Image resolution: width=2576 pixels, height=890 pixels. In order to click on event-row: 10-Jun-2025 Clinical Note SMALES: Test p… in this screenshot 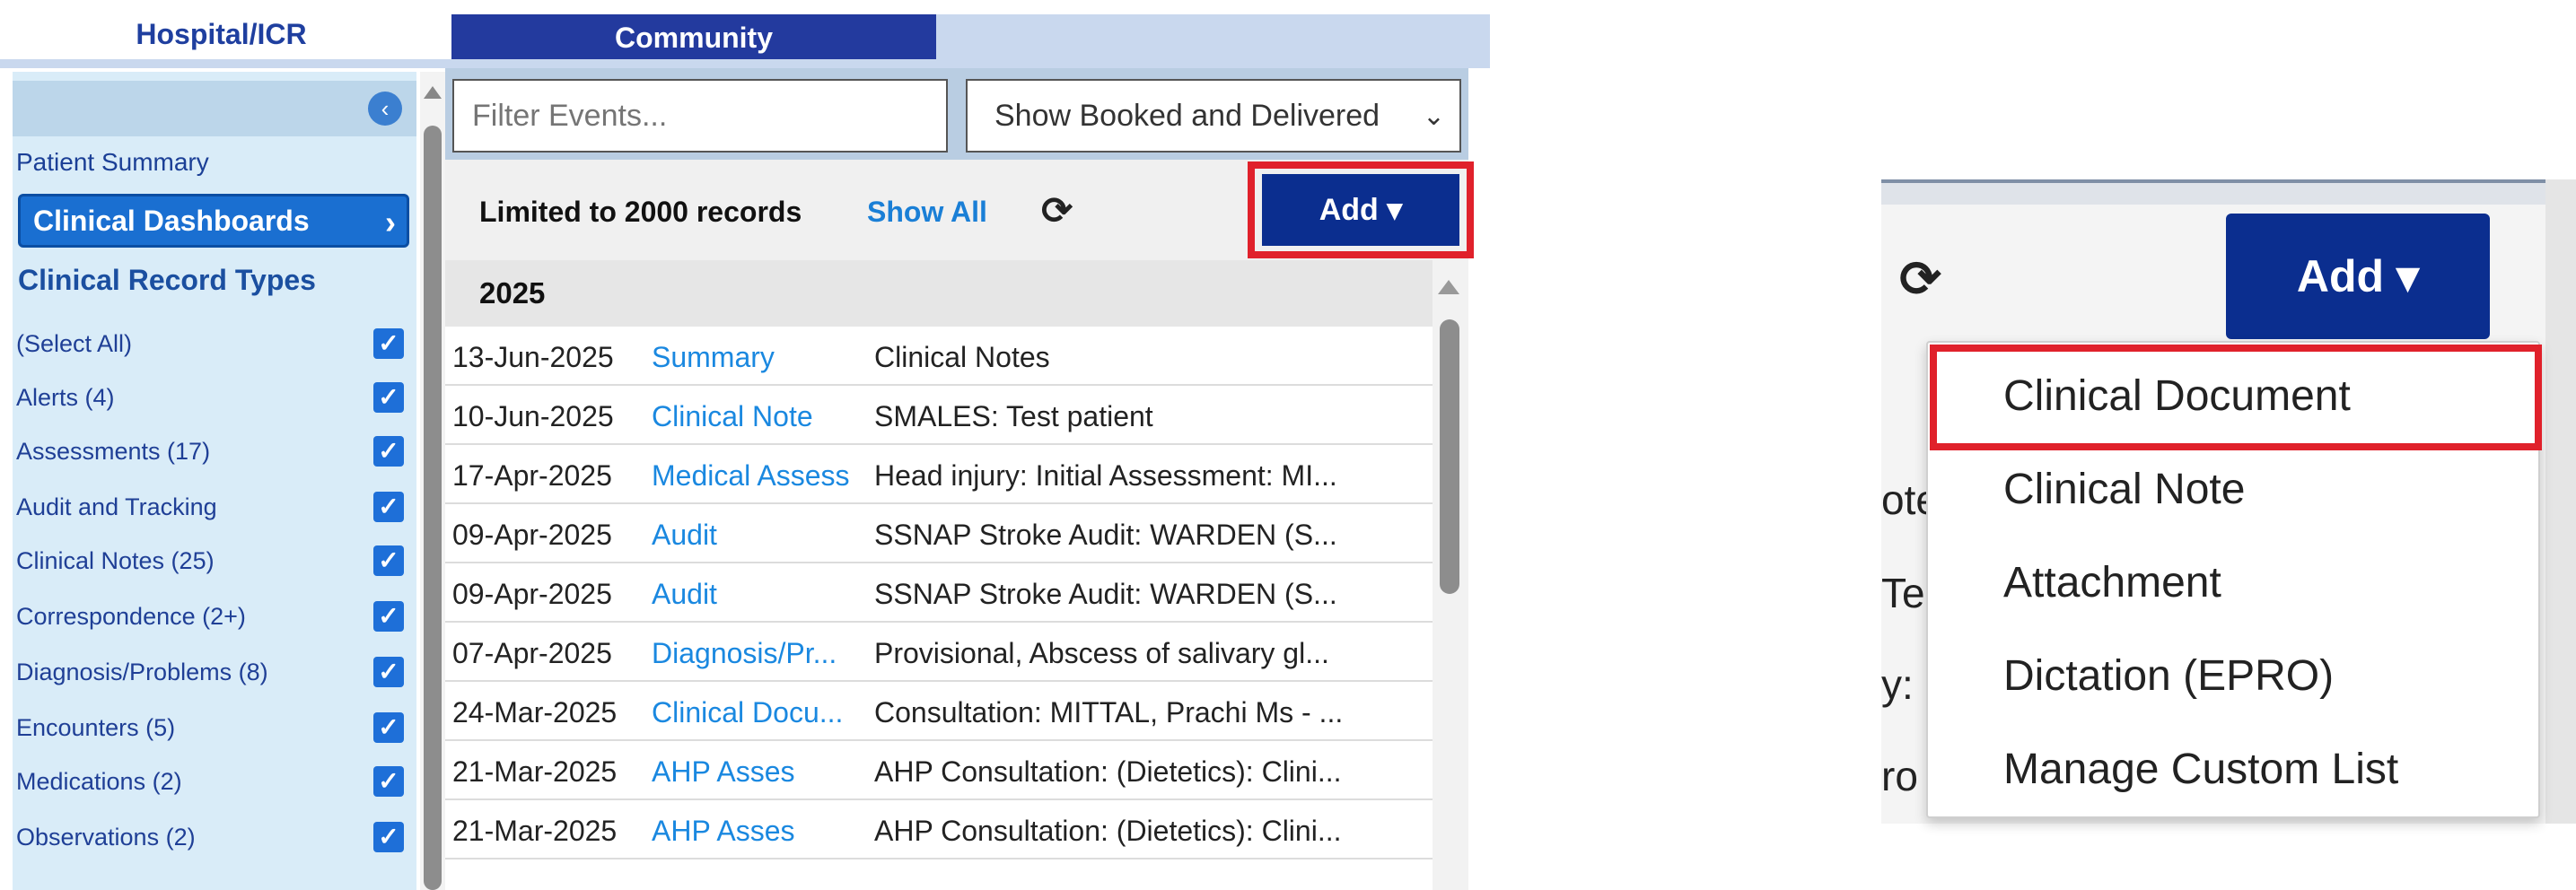, I will do `click(939, 415)`.